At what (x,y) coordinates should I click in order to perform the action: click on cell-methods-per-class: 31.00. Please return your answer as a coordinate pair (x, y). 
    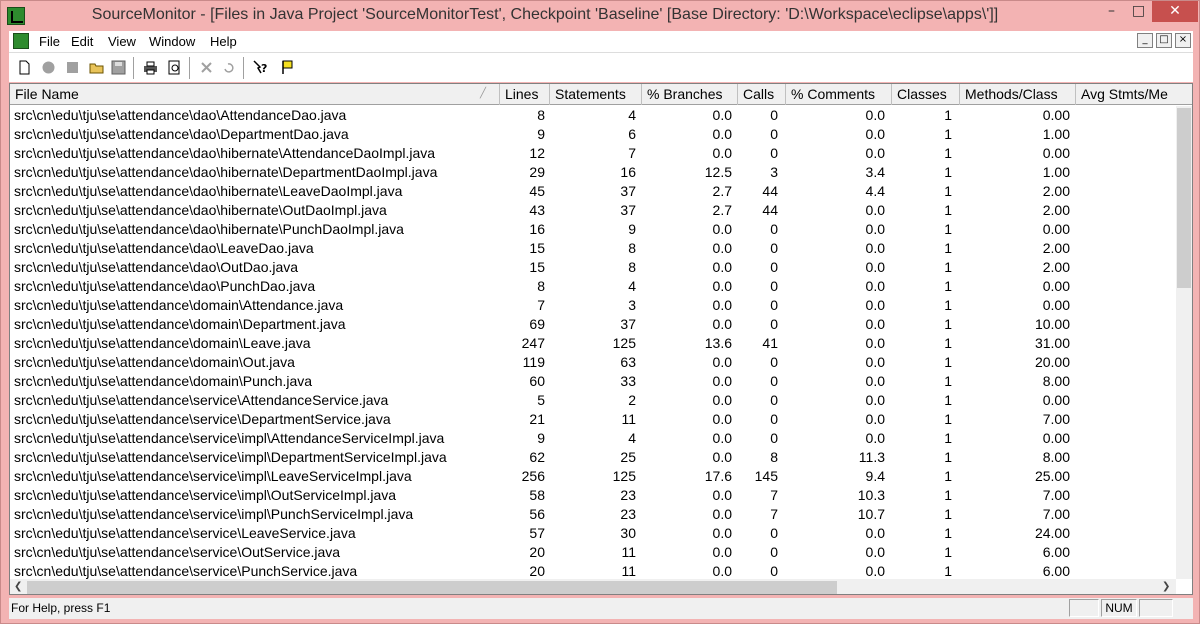
    Looking at the image, I should click on (1052, 343).